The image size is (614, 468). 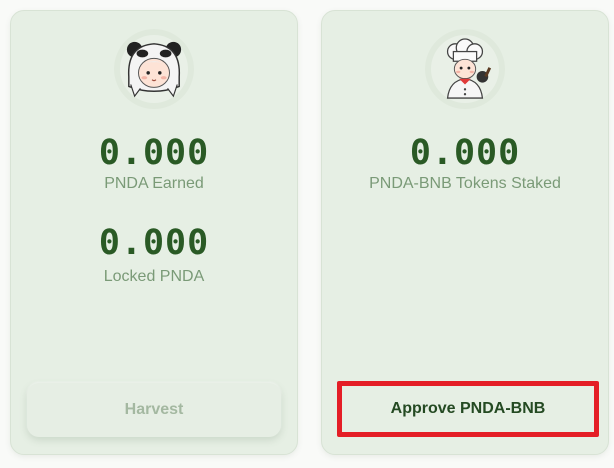 I want to click on staked-label: PNDA-BNB Tokens Staked, so click(x=465, y=183).